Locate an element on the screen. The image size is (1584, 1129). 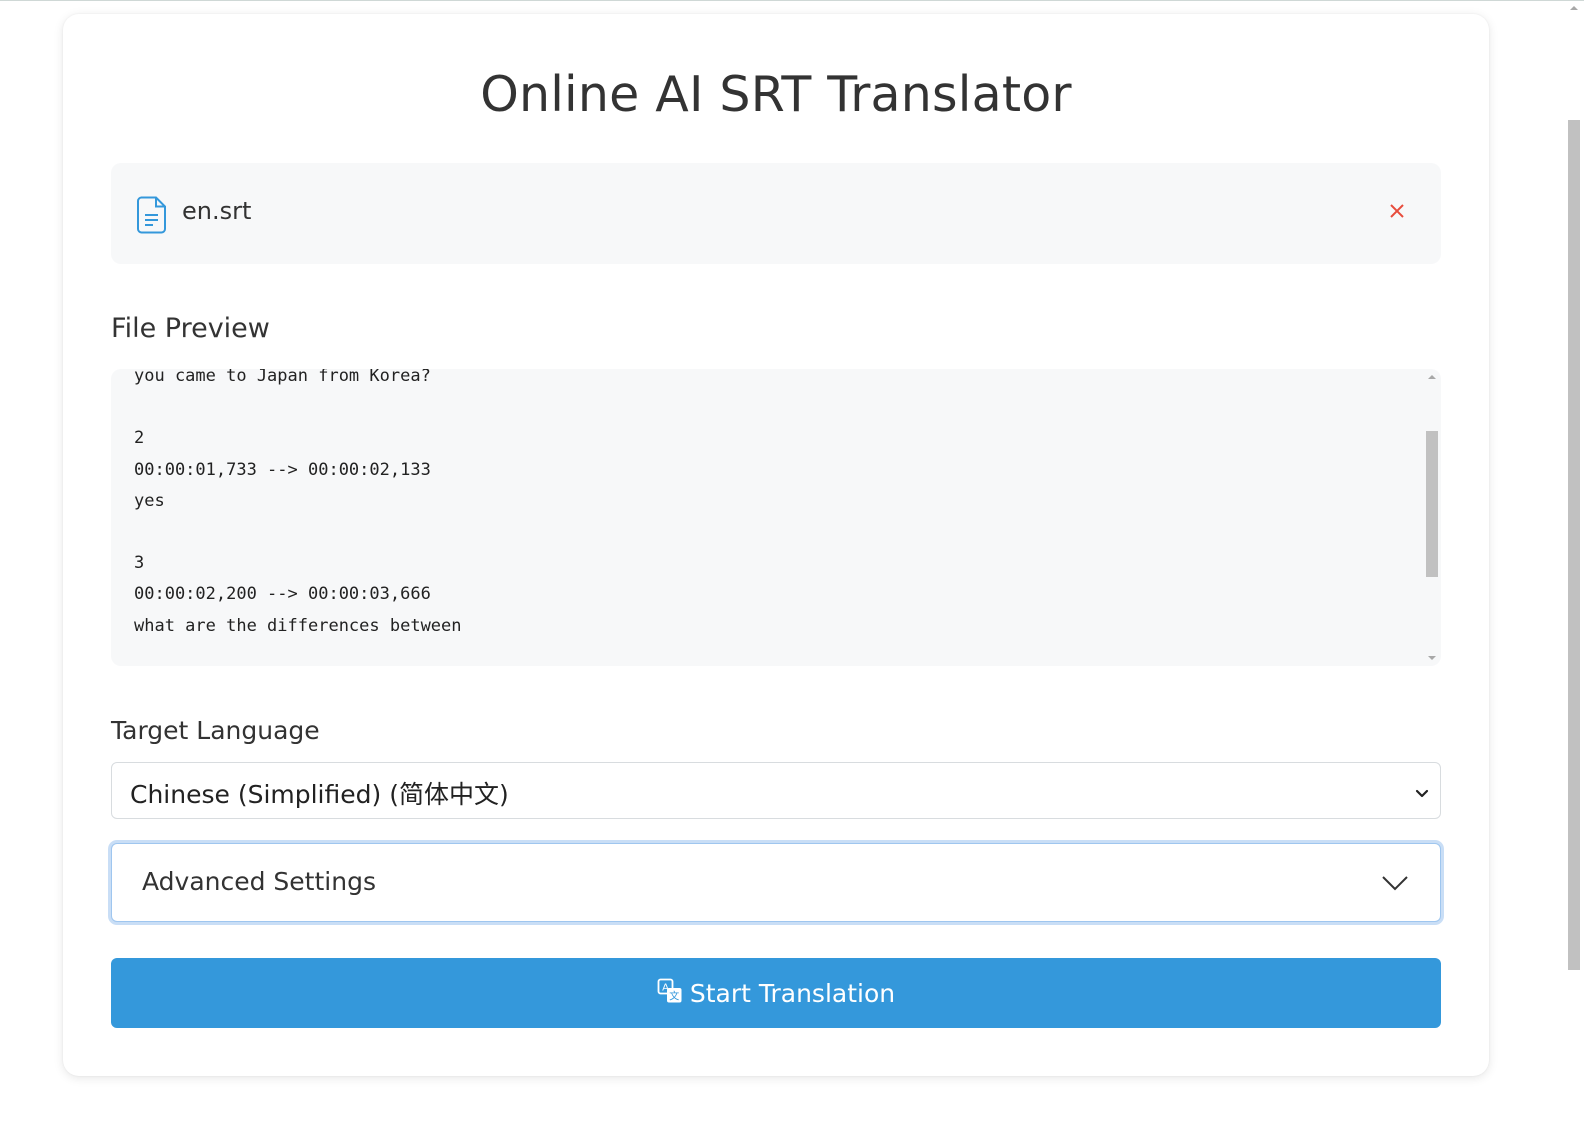
start-translation-button: A 文 Start Translation is located at coordinates (776, 993).